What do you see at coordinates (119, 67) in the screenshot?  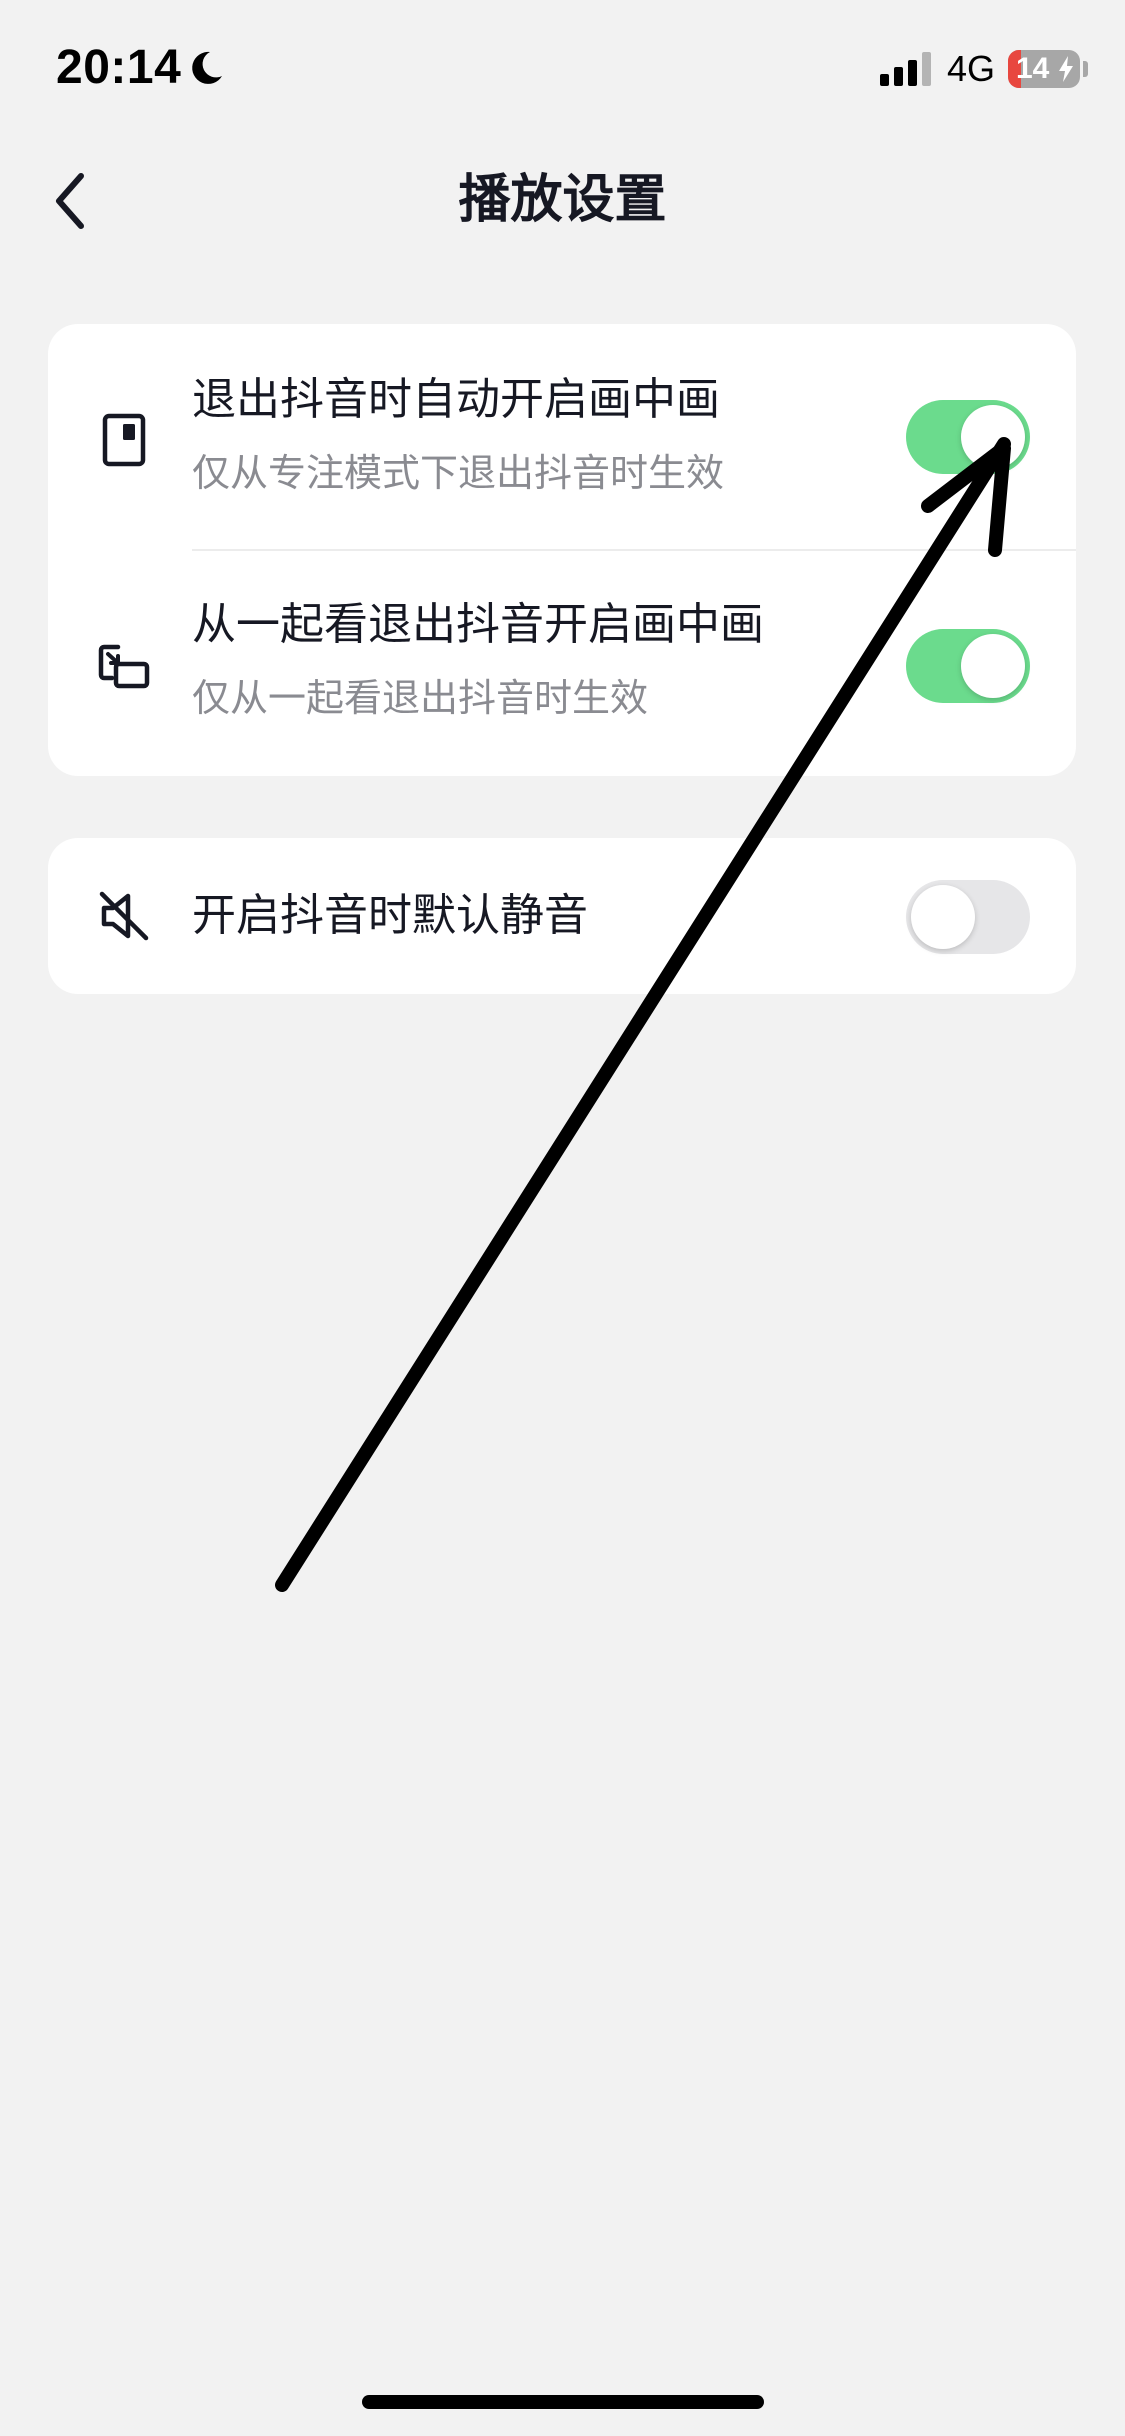 I see `status-time: 20:14` at bounding box center [119, 67].